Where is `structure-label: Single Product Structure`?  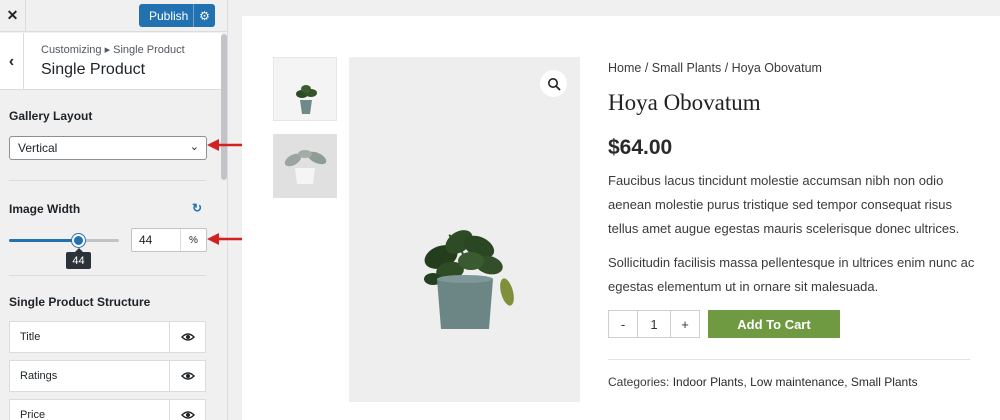
structure-label: Single Product Structure is located at coordinates (80, 302).